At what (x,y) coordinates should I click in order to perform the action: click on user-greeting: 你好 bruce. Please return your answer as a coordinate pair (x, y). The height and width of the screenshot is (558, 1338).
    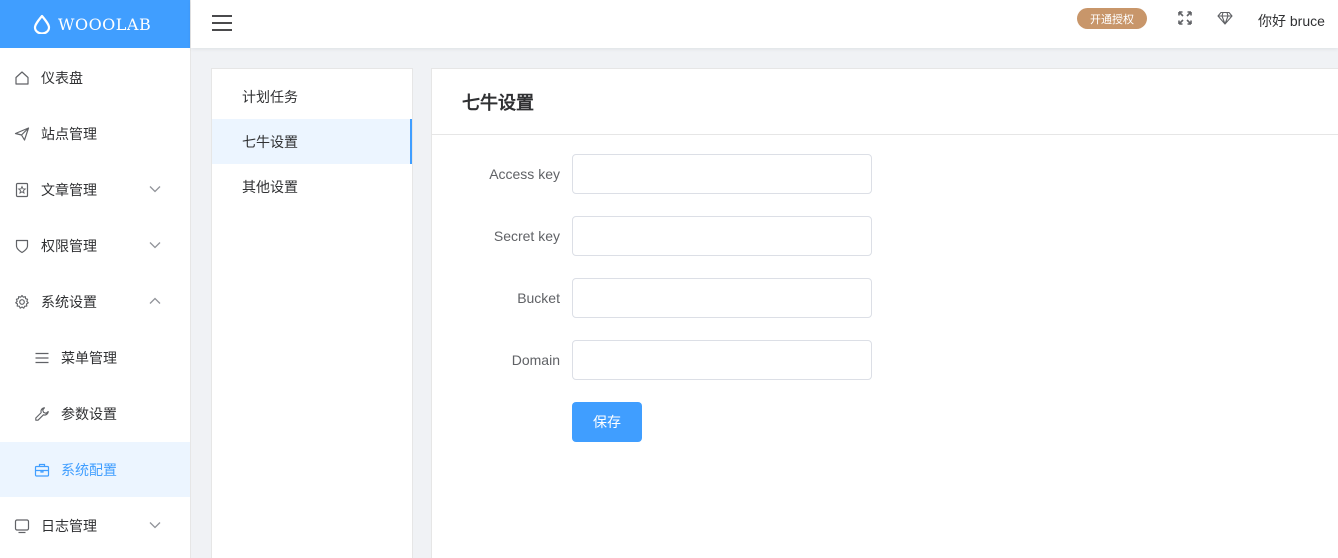
    Looking at the image, I should click on (1291, 21).